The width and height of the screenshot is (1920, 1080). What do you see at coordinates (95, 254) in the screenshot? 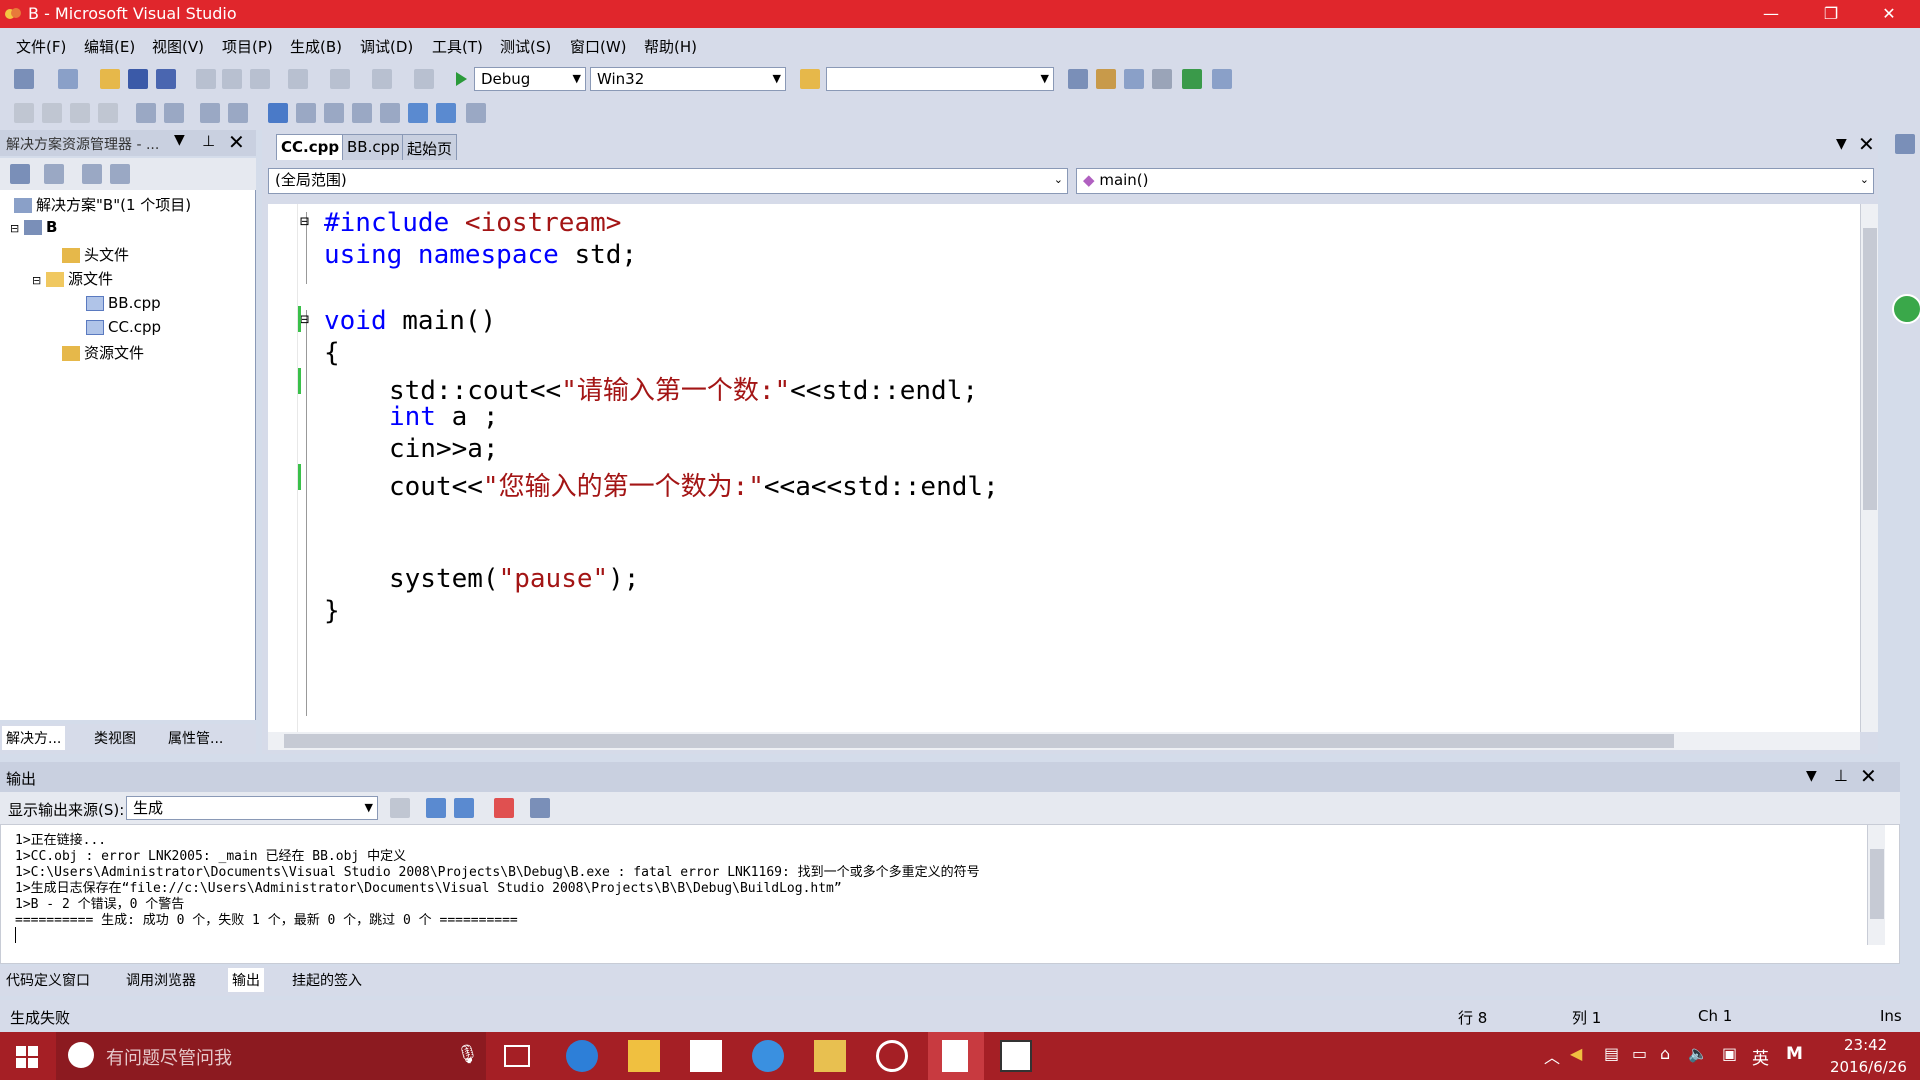
I see `tree-header-files: 头文件` at bounding box center [95, 254].